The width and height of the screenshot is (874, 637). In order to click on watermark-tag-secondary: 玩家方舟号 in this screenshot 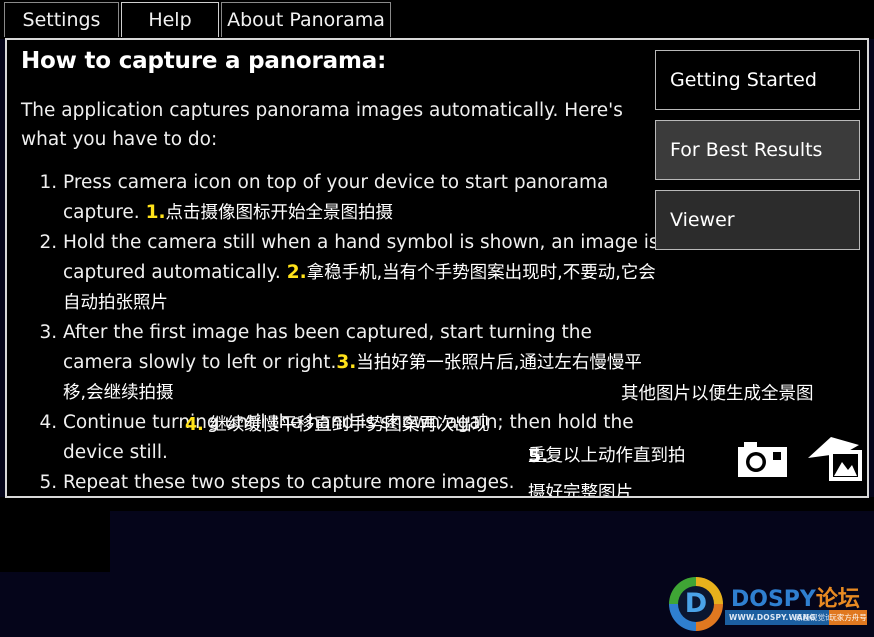, I will do `click(848, 617)`.